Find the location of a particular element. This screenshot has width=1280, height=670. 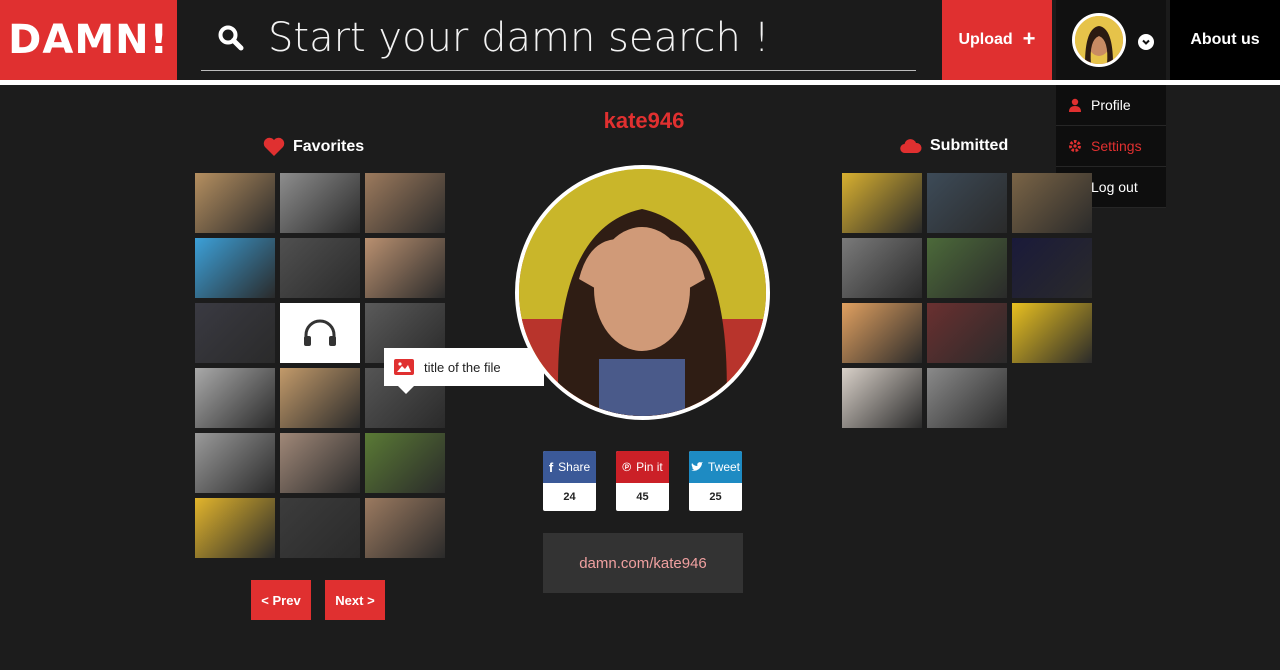

upload-label: Upload is located at coordinates (985, 39).